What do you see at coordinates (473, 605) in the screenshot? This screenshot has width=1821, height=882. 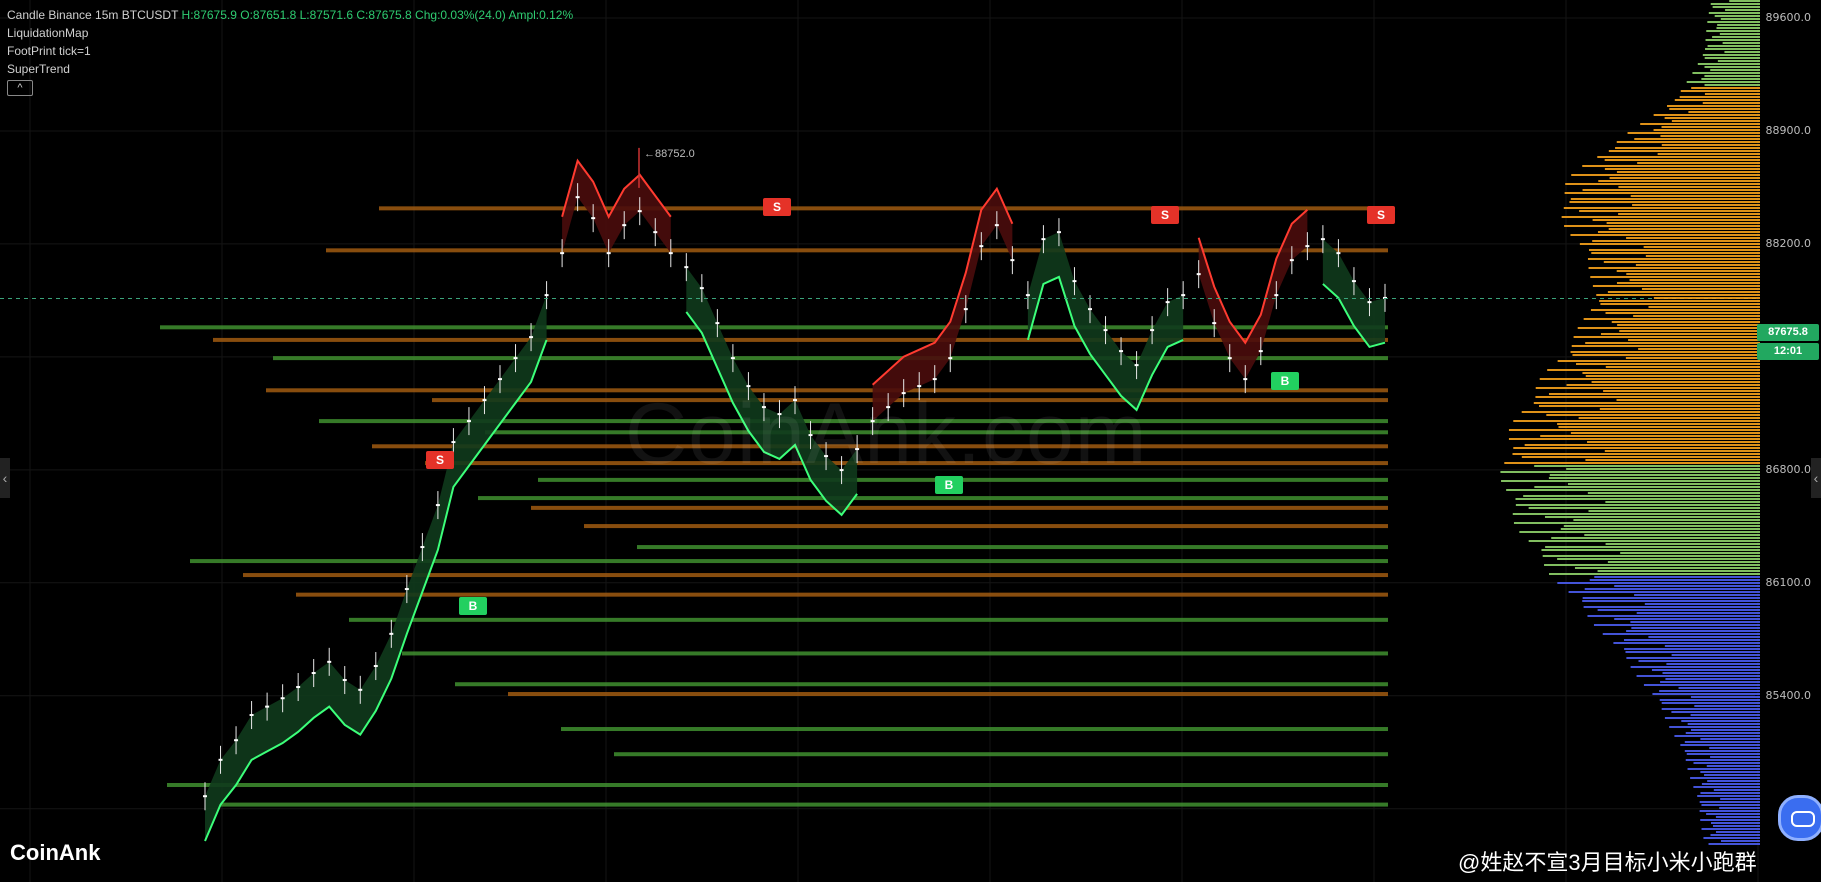 I see `buy-signal: B` at bounding box center [473, 605].